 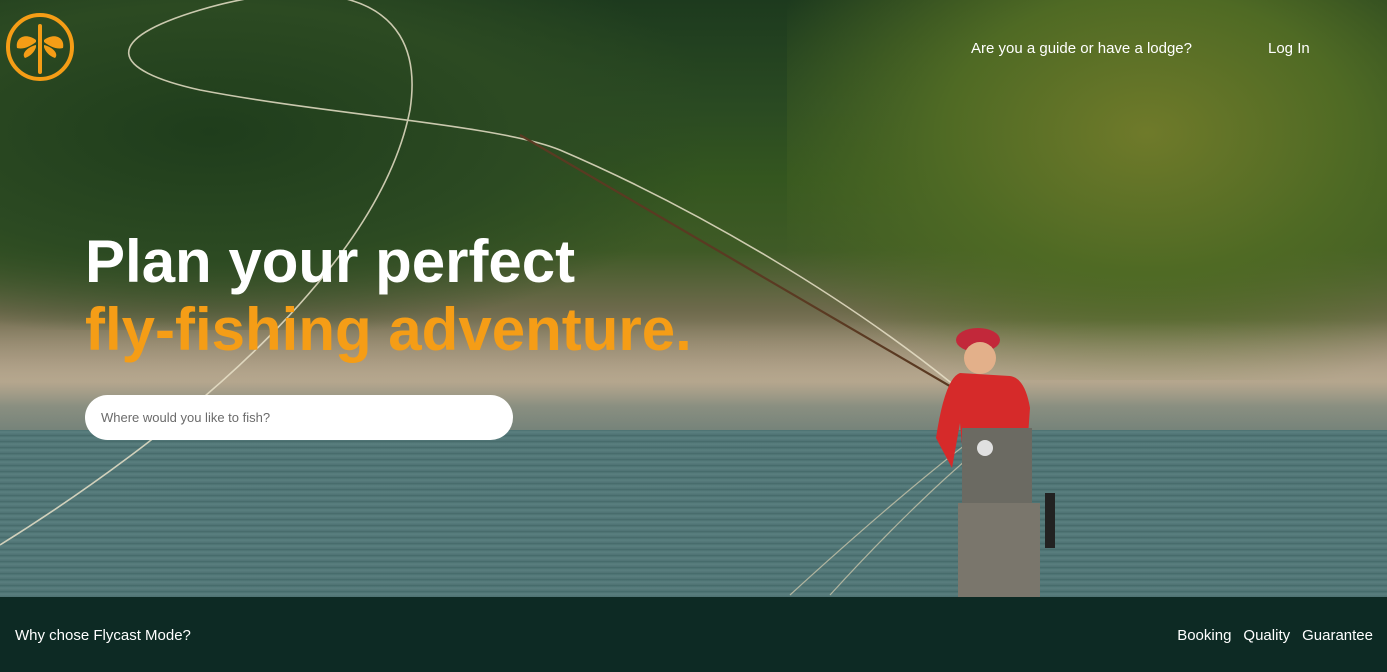 What do you see at coordinates (40, 47) in the screenshot?
I see `fly-logo-icon` at bounding box center [40, 47].